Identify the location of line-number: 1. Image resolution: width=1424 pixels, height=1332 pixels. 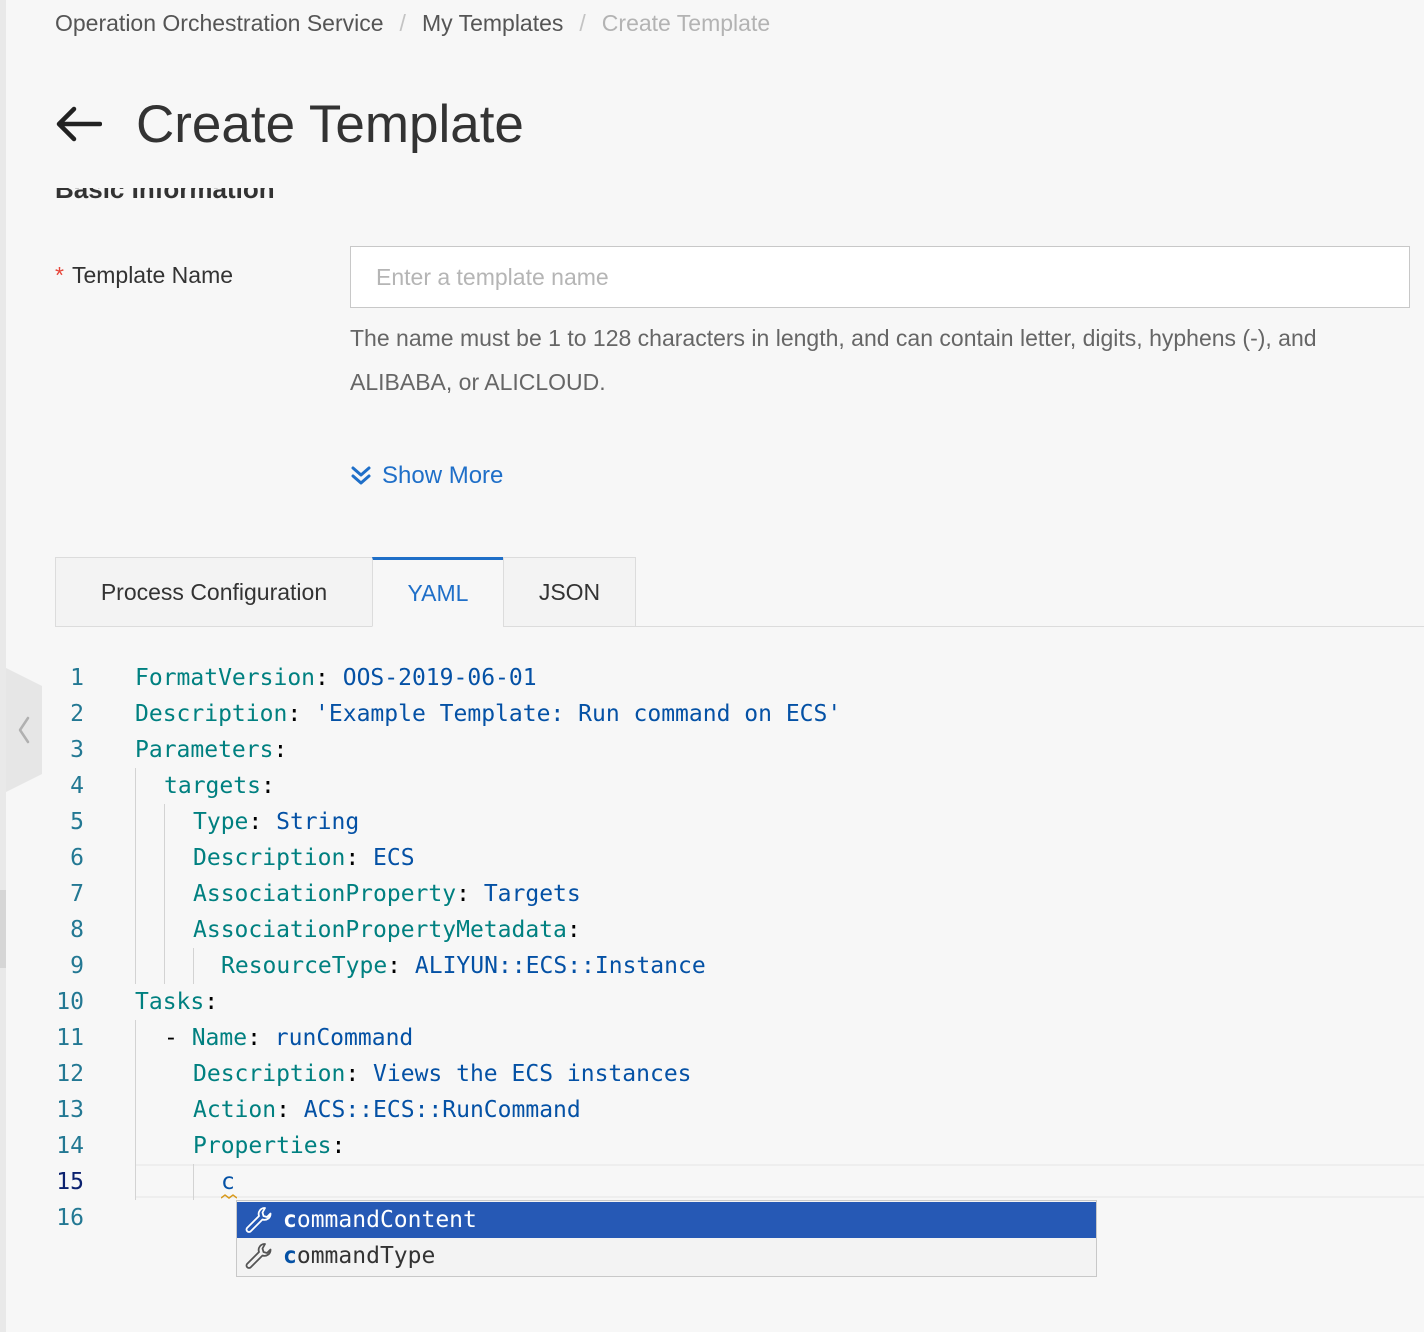
(77, 678).